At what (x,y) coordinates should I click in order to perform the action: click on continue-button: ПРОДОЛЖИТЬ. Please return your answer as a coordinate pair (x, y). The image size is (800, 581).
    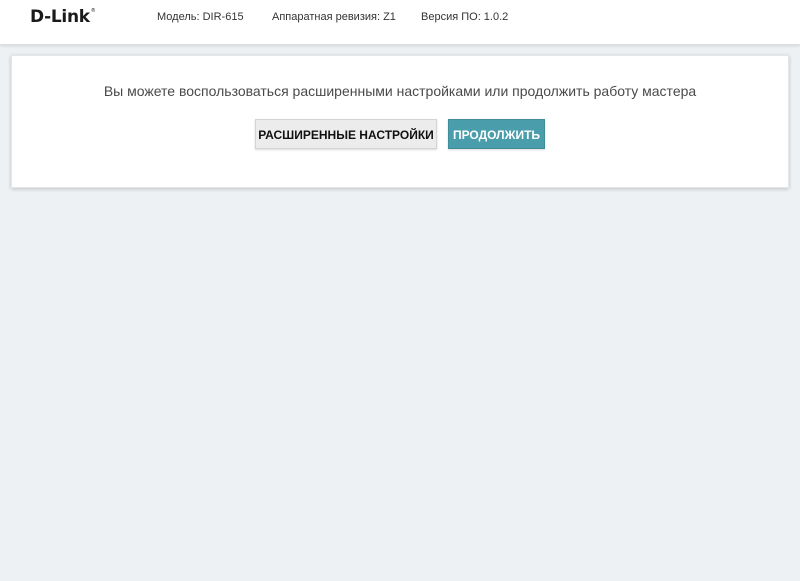
    Looking at the image, I should click on (496, 134).